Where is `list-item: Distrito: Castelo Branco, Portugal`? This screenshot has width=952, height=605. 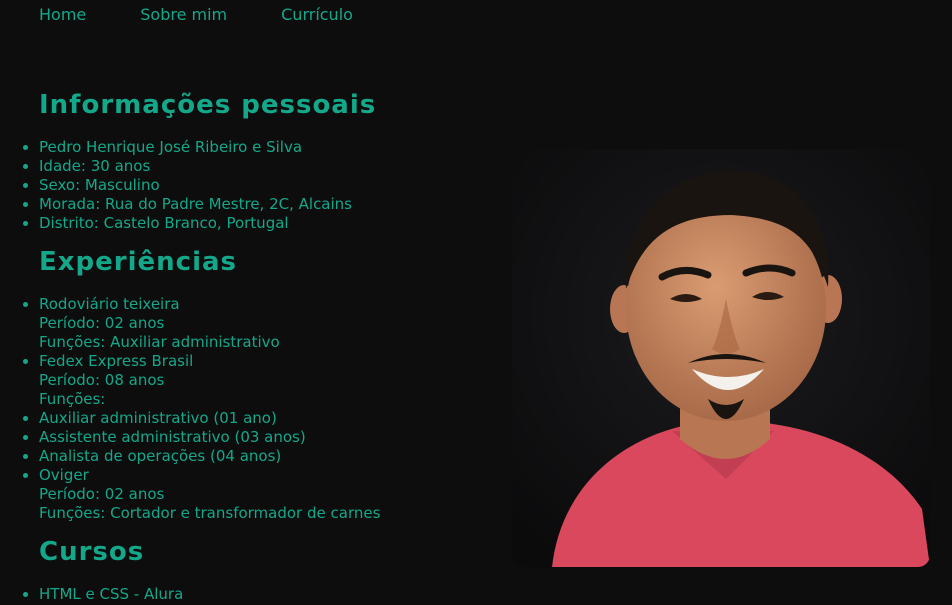
list-item: Distrito: Castelo Branco, Portugal is located at coordinates (195, 223).